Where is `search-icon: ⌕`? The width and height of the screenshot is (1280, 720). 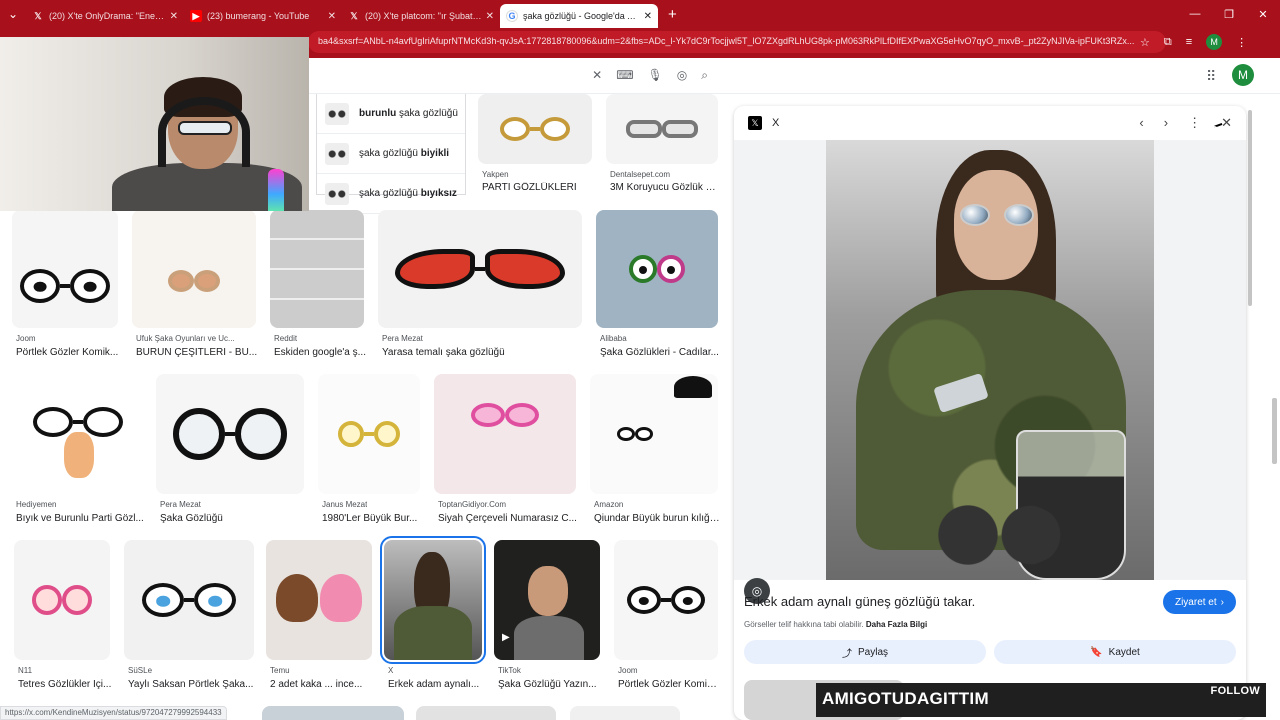
search-icon: ⌕ is located at coordinates (704, 75).